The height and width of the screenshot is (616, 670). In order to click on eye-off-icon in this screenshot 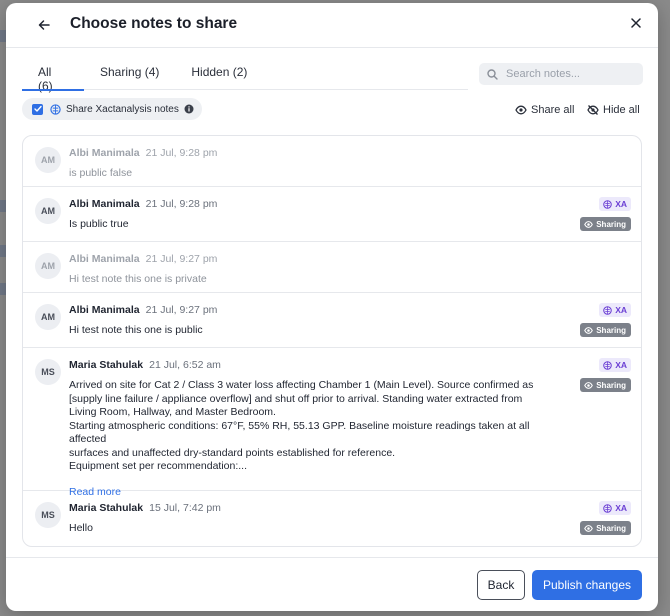, I will do `click(593, 110)`.